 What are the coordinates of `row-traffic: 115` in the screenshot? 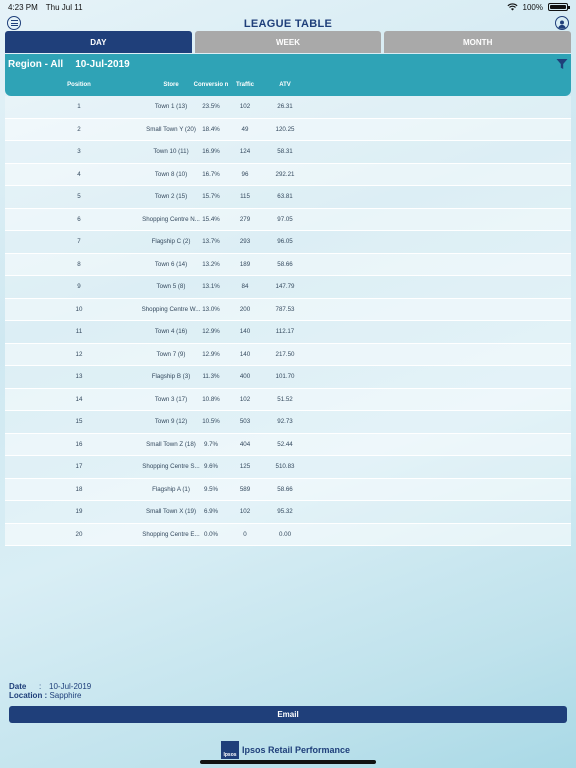 It's located at (245, 197).